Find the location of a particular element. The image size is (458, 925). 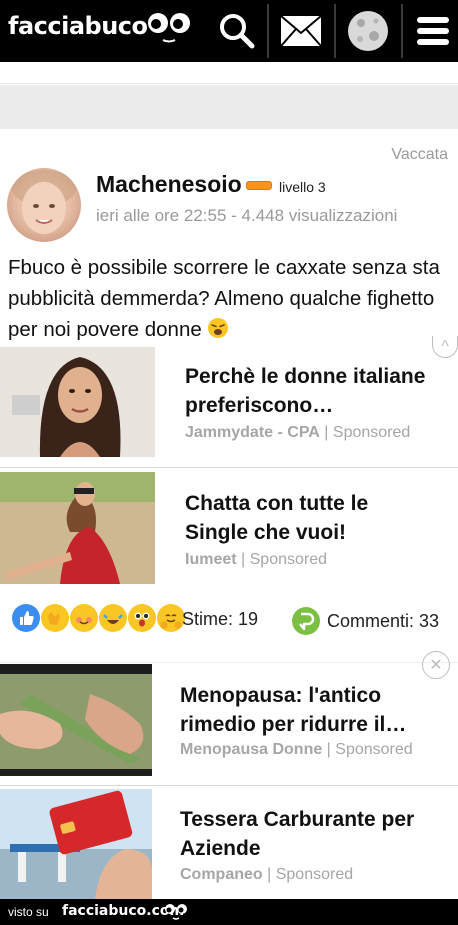

footer-visto-su: visto su is located at coordinates (28, 912).